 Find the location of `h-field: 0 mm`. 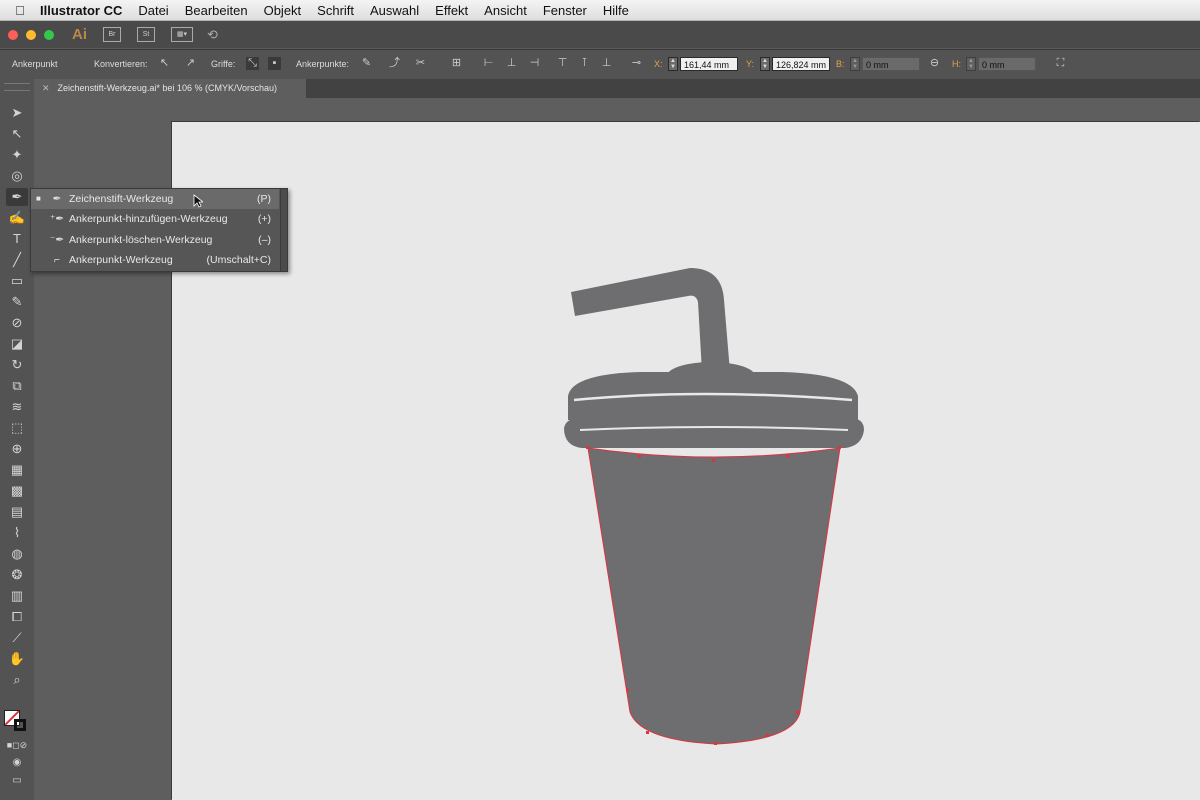

h-field: 0 mm is located at coordinates (1007, 64).